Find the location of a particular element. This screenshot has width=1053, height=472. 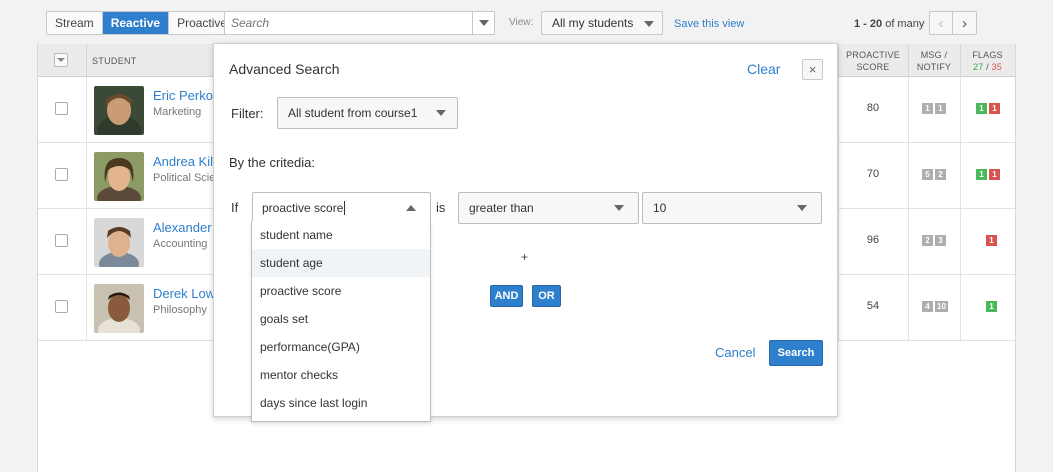

student-major: Political Scier is located at coordinates (186, 178).